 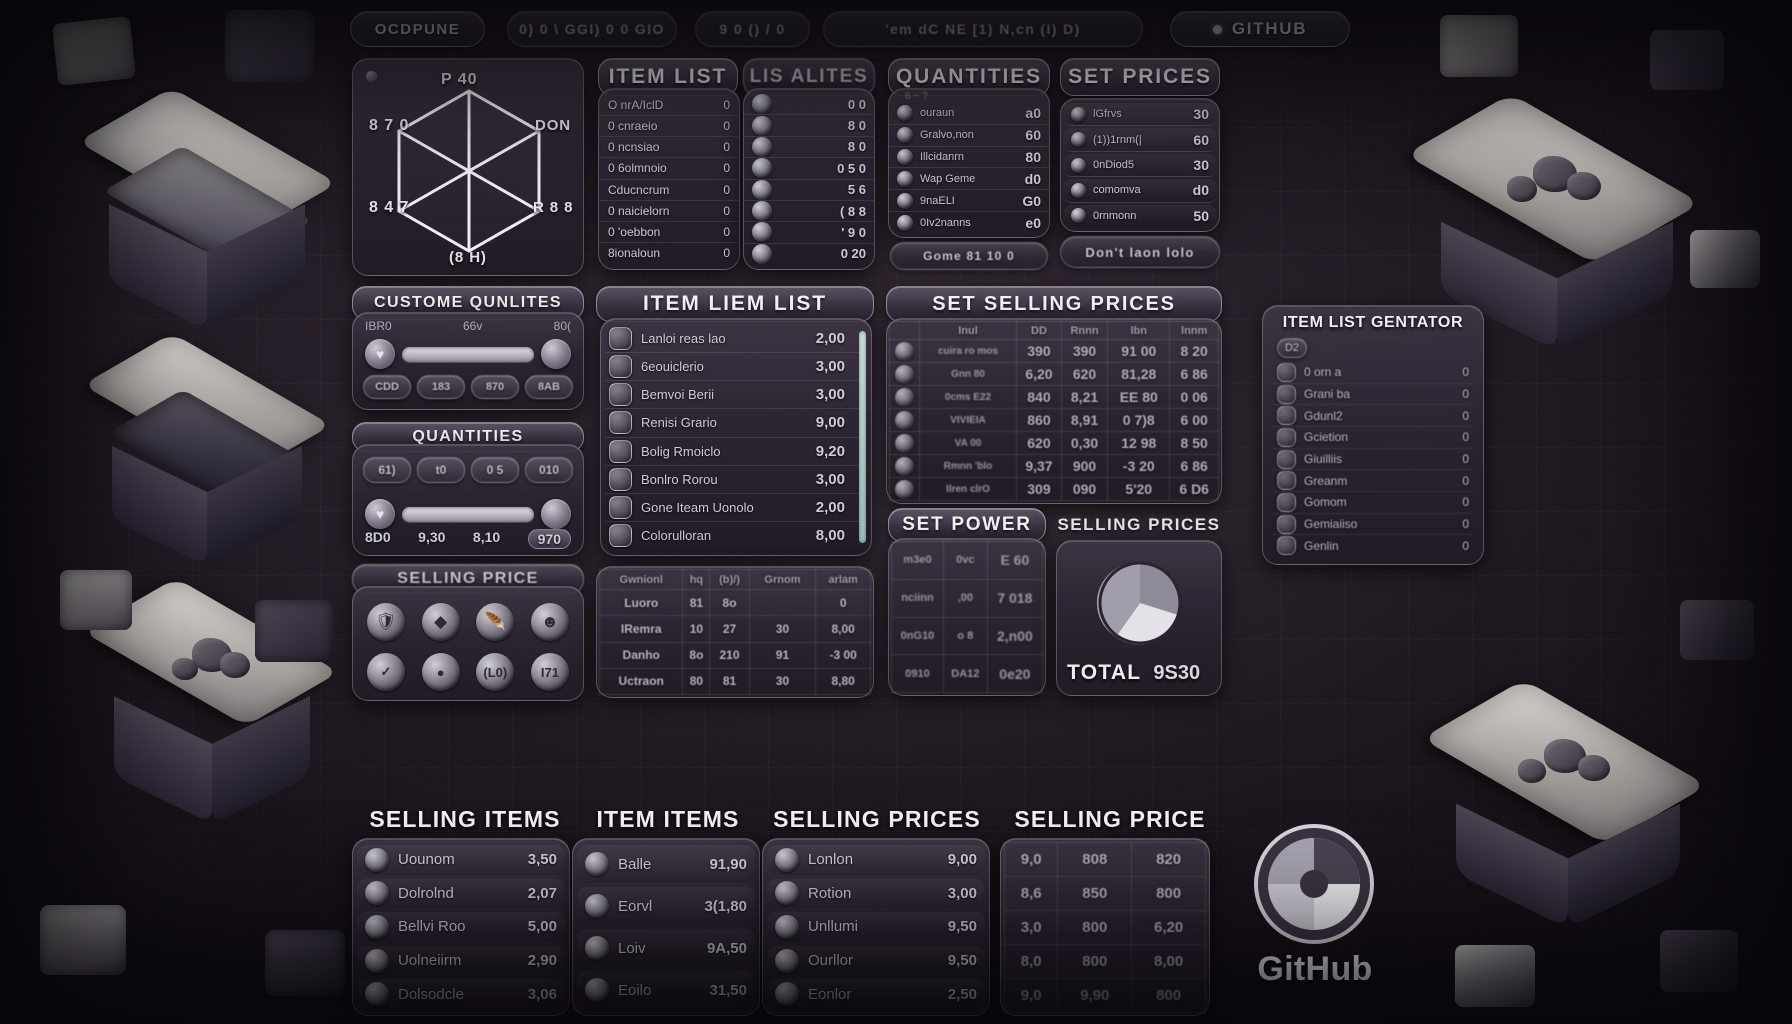 I want to click on list-item: 8ionaloun 0, so click(x=669, y=253).